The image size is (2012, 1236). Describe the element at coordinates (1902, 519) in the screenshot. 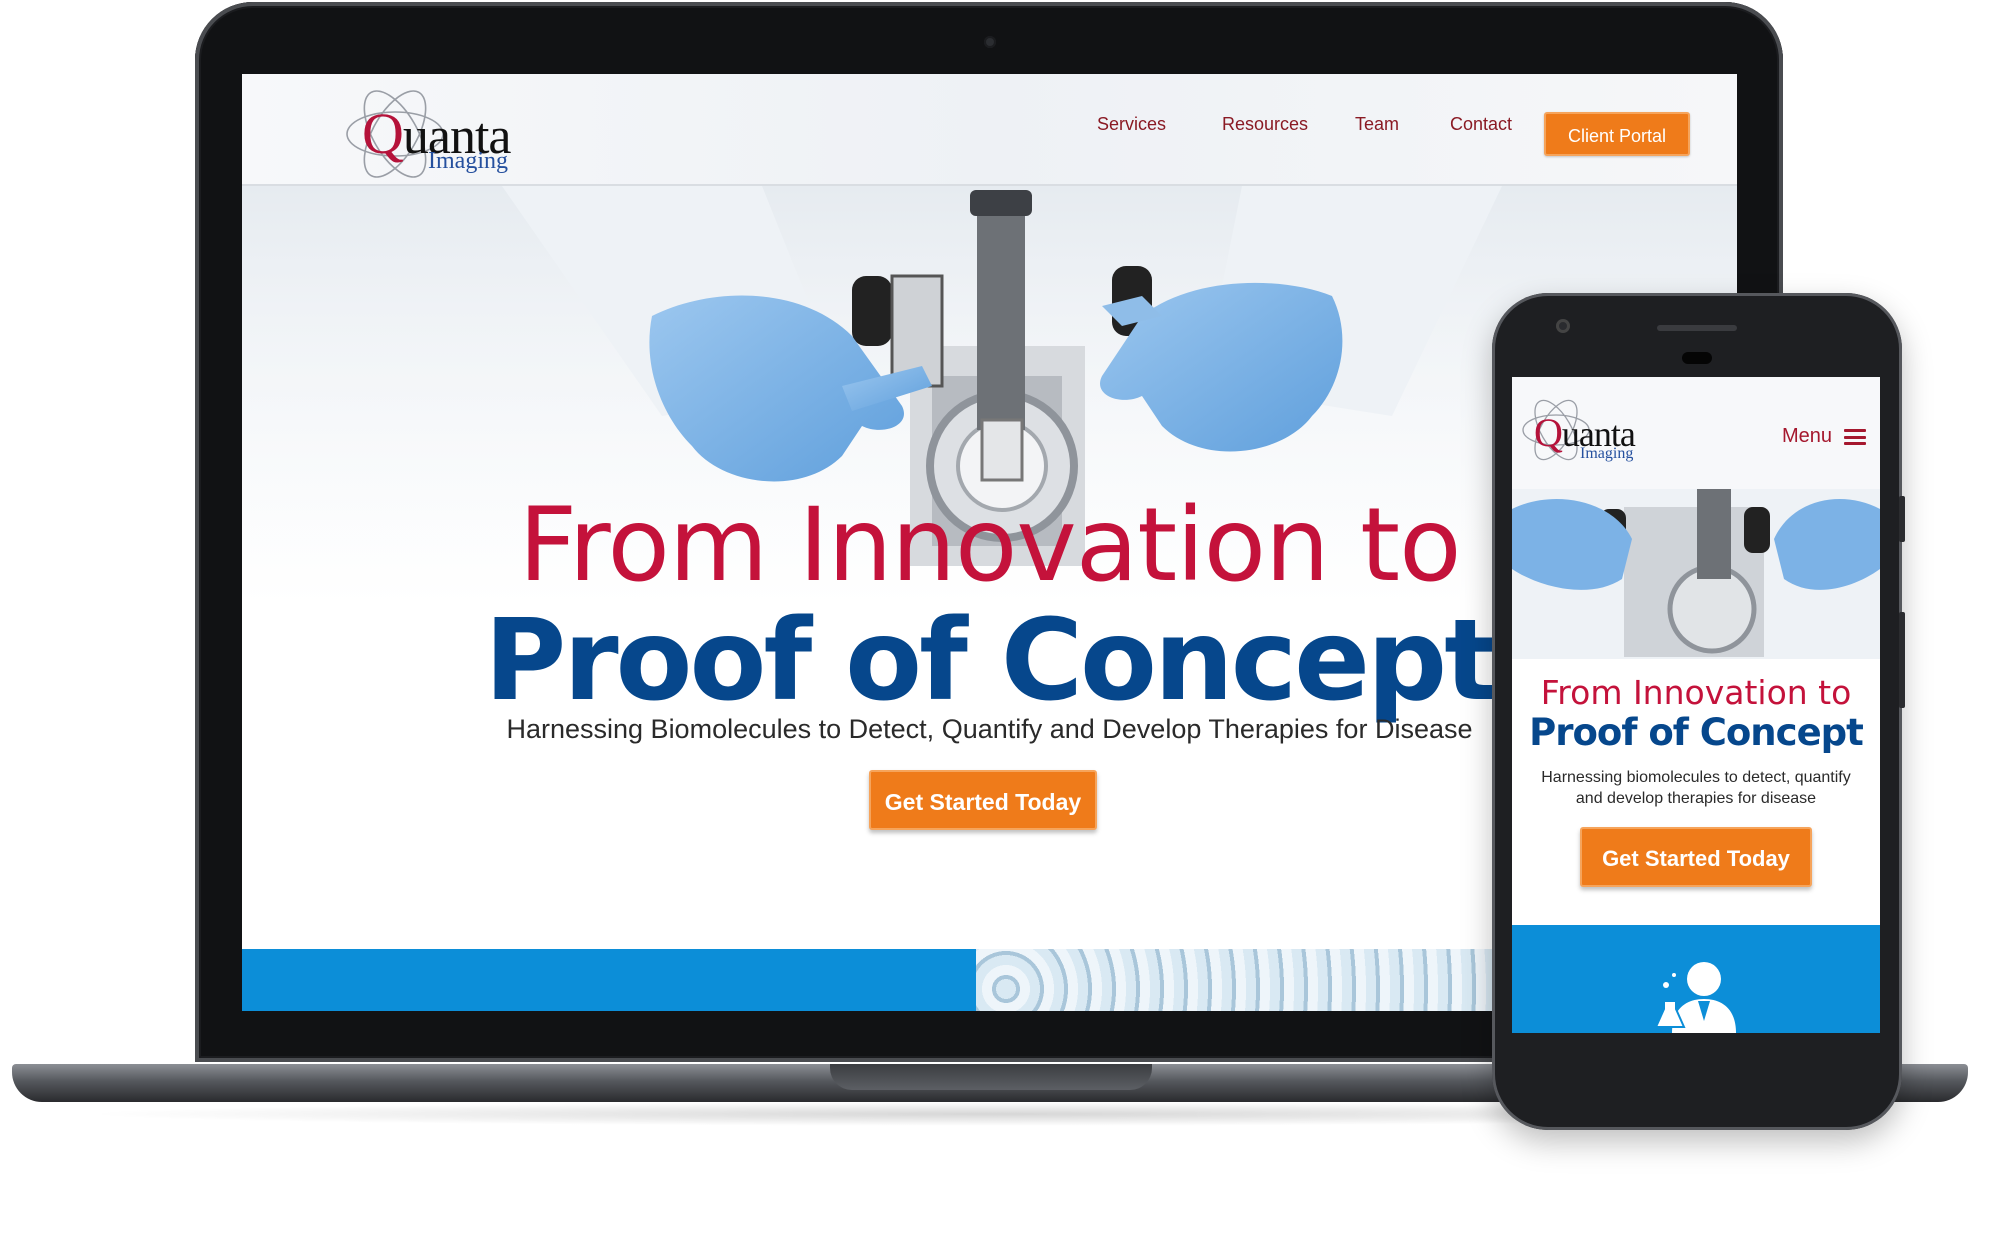

I see `phone-power-button` at that location.